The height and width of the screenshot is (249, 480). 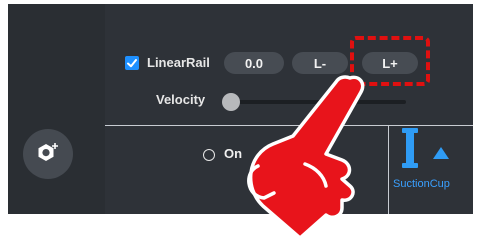 I want to click on check-icon, so click(x=132, y=63).